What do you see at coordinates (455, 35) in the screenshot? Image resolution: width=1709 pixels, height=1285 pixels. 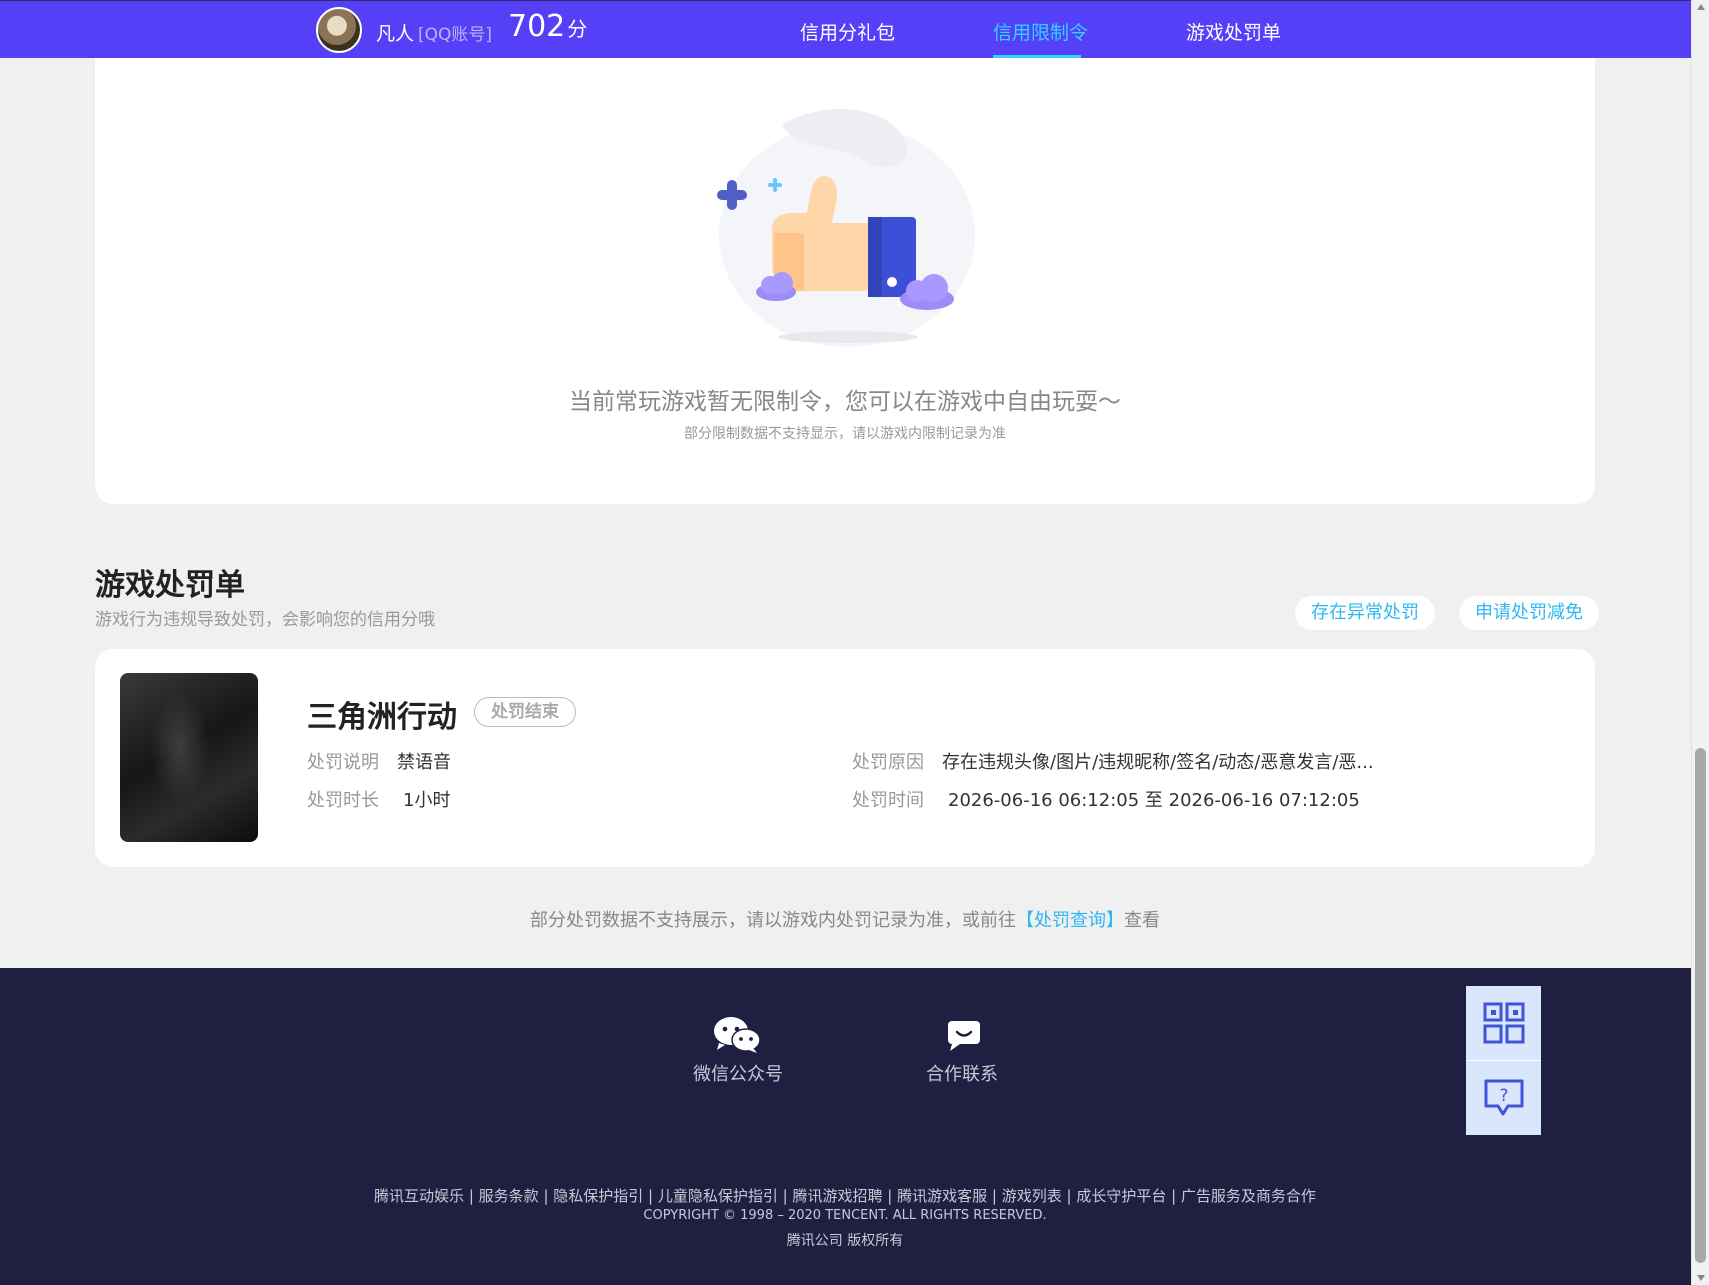 I see `account-tag: [QQ账号]` at bounding box center [455, 35].